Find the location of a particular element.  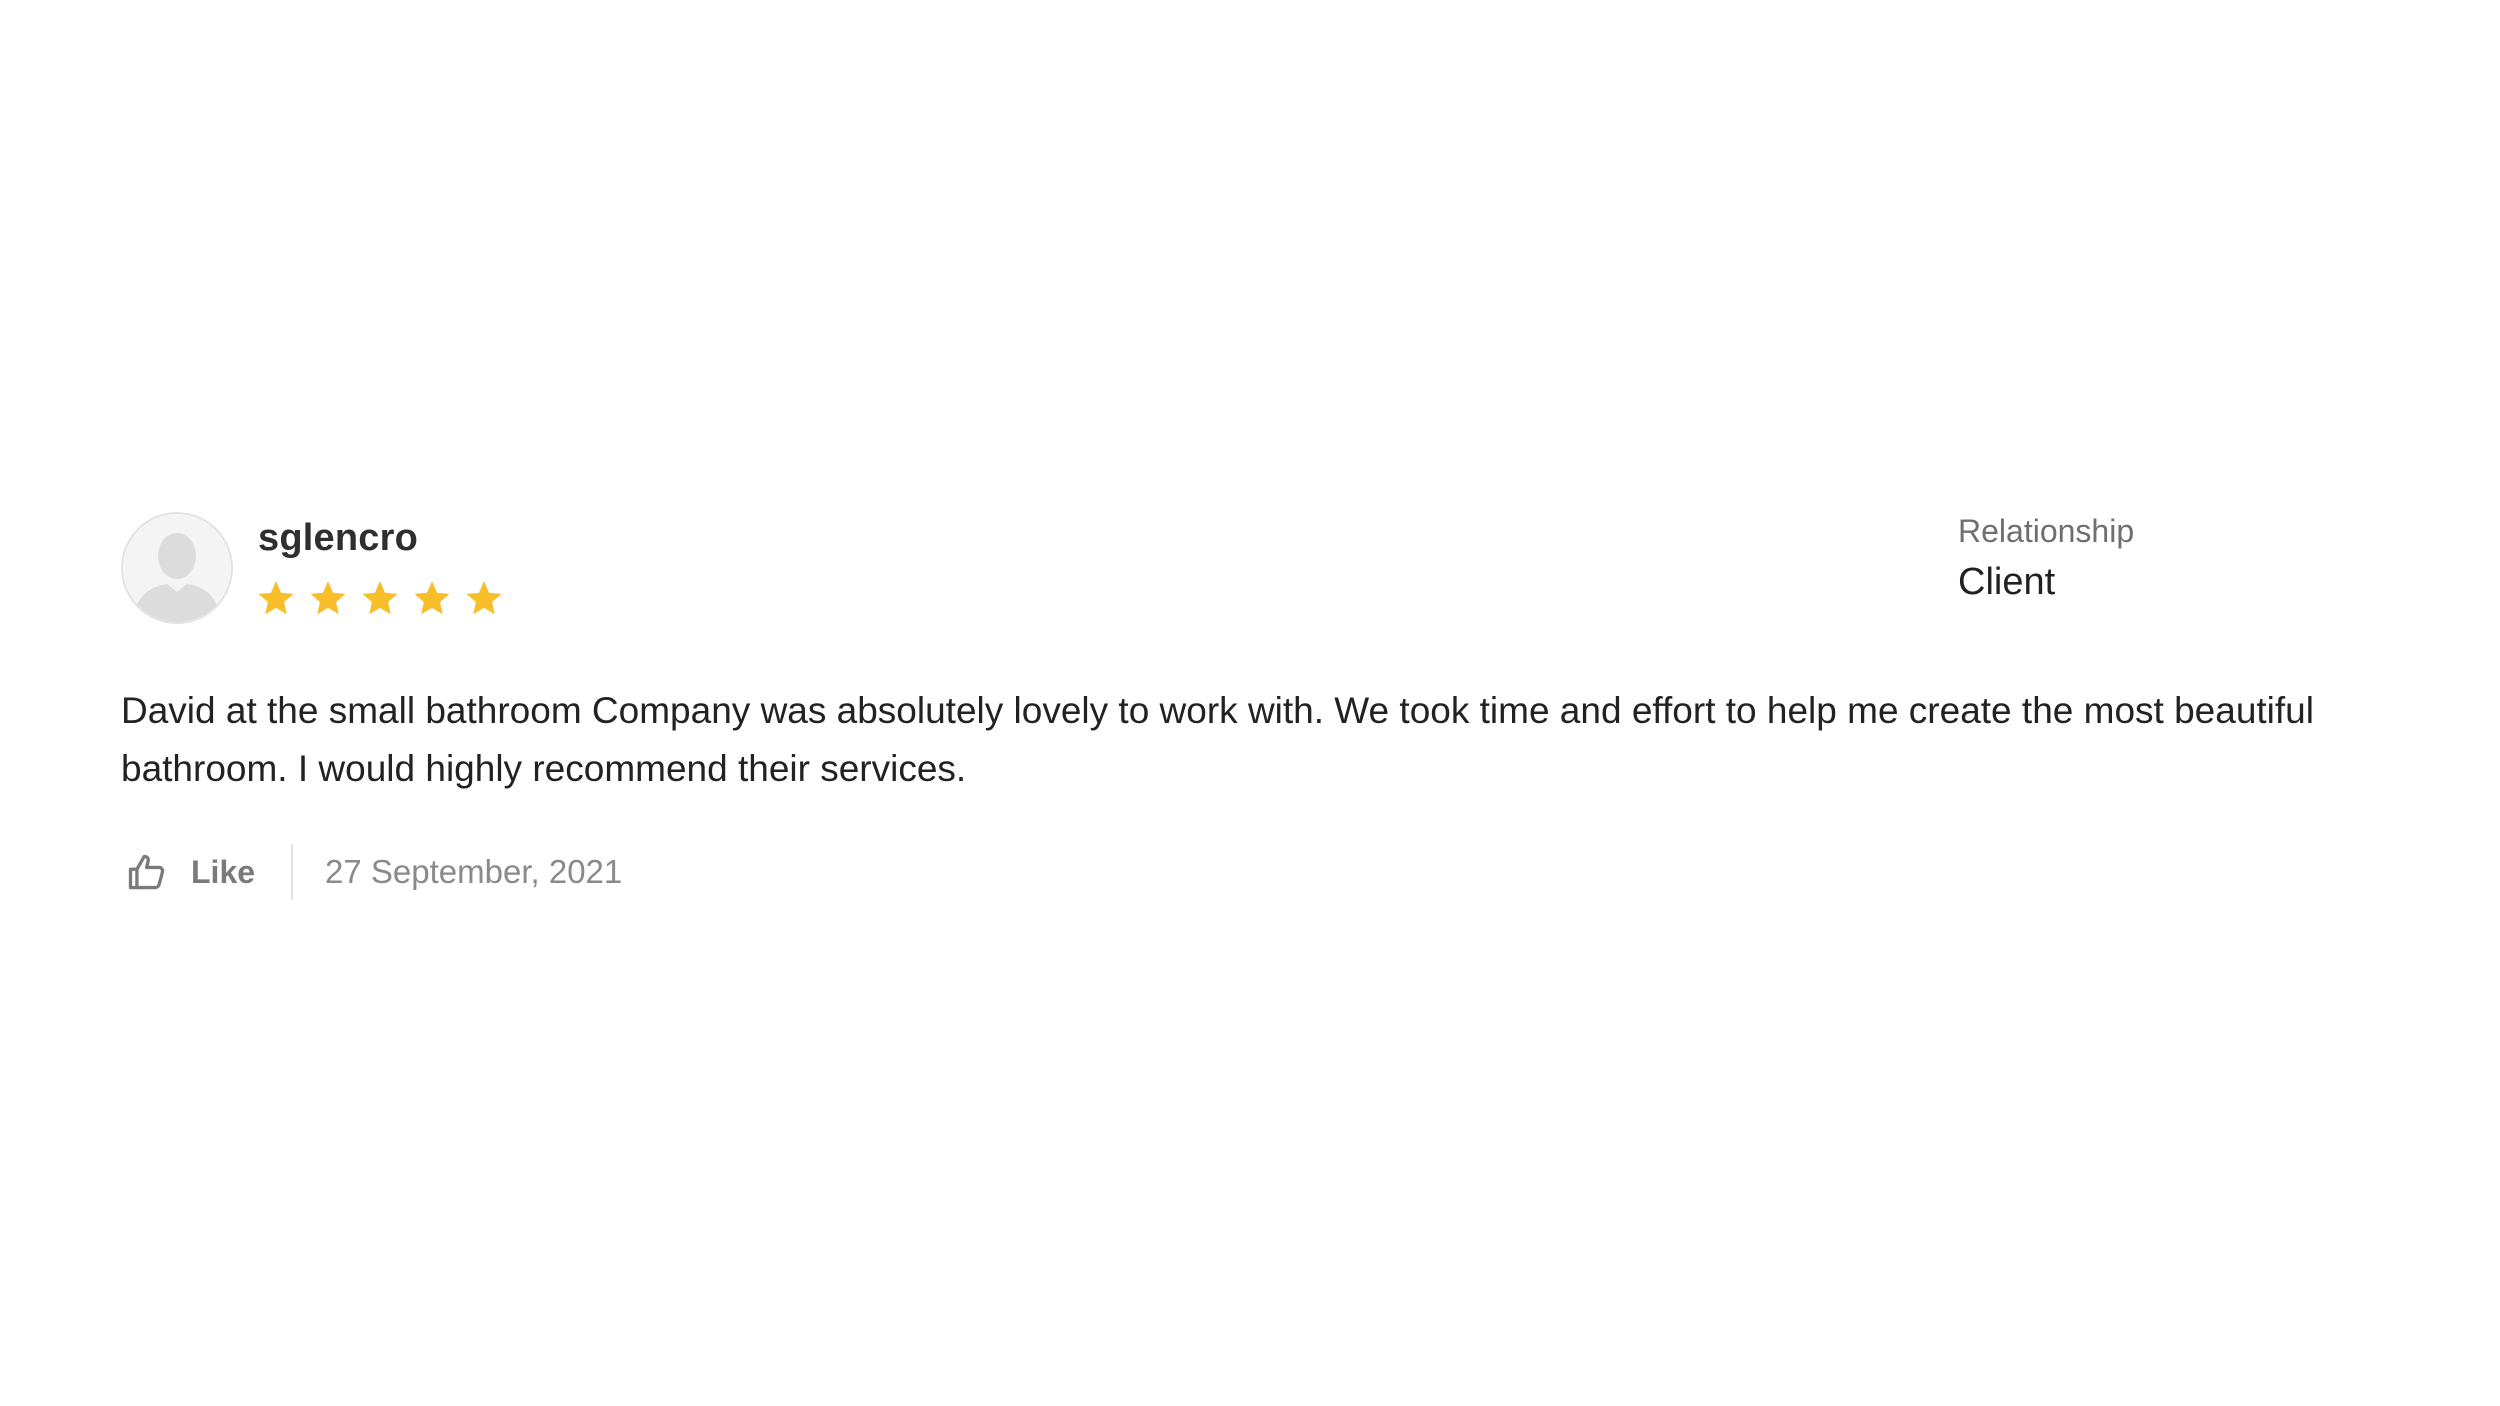

review-header: sglencro Relationship Client is located at coordinates (1251, 572).